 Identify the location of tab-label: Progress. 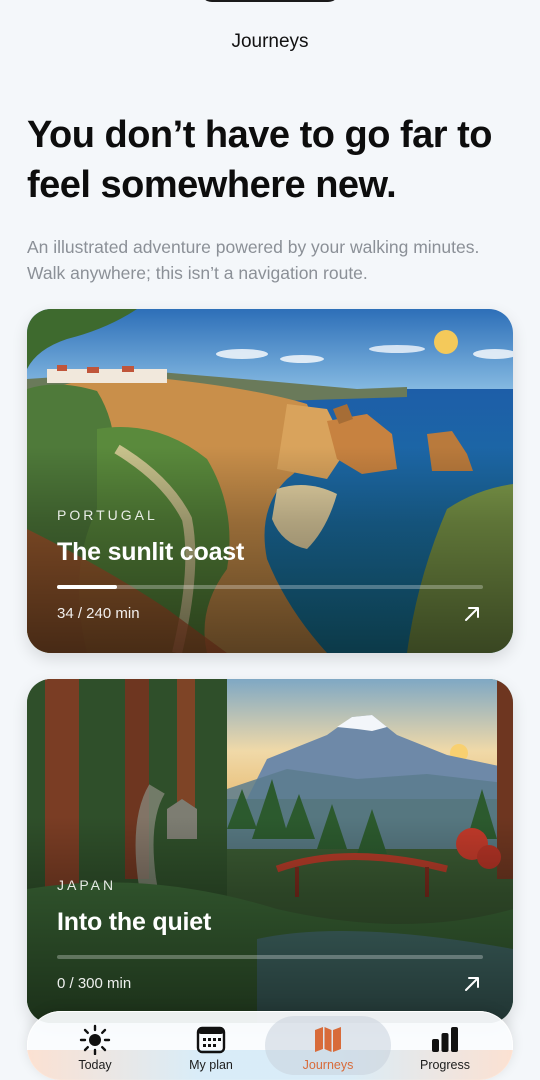
(445, 1065).